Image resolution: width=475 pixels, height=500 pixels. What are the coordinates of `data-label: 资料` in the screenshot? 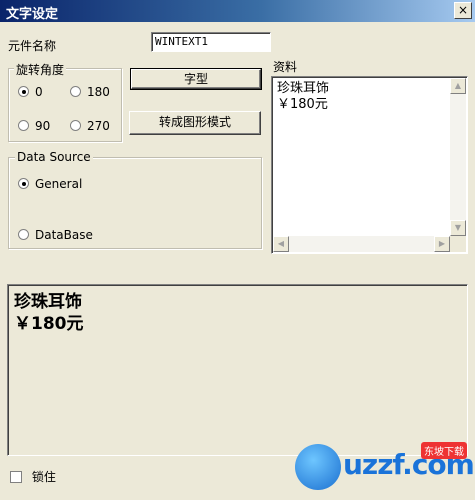 It's located at (285, 67).